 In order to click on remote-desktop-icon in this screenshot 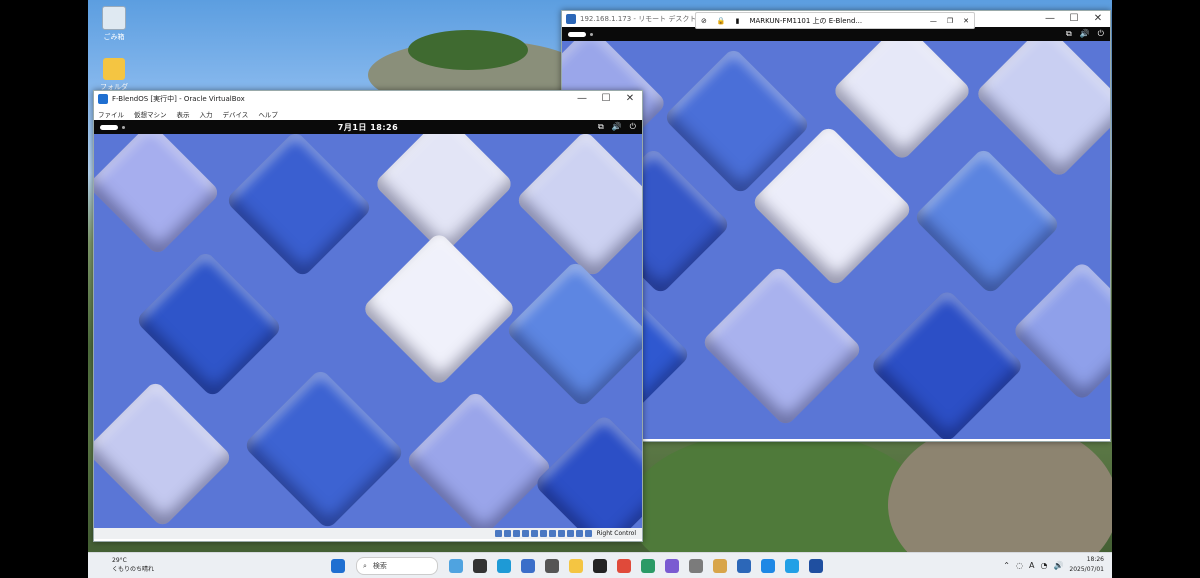, I will do `click(744, 566)`.